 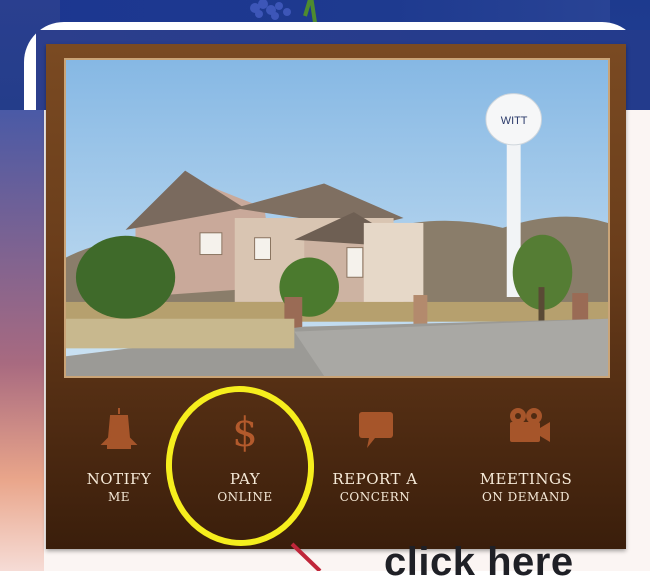 I want to click on notify-me-label: Notify Me, so click(x=119, y=487).